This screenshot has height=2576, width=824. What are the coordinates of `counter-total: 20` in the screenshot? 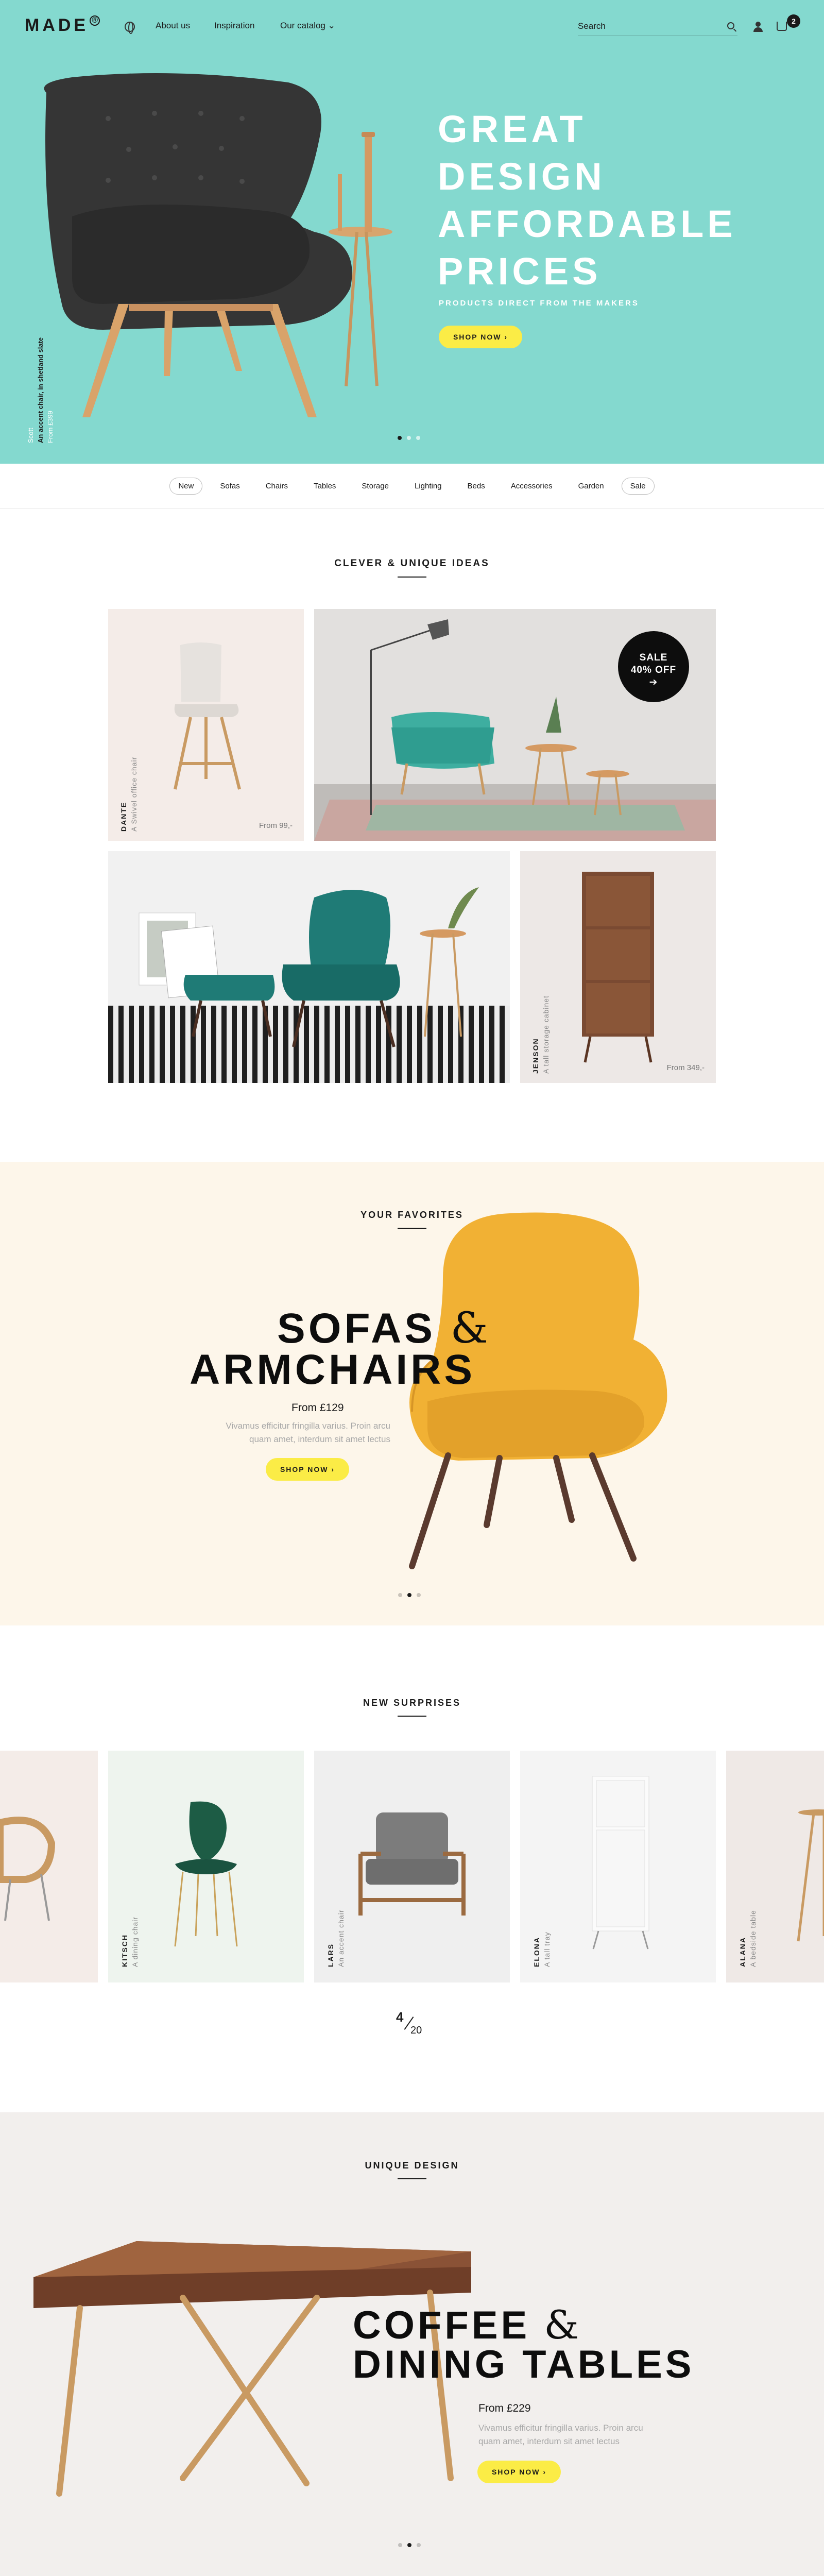 It's located at (416, 2030).